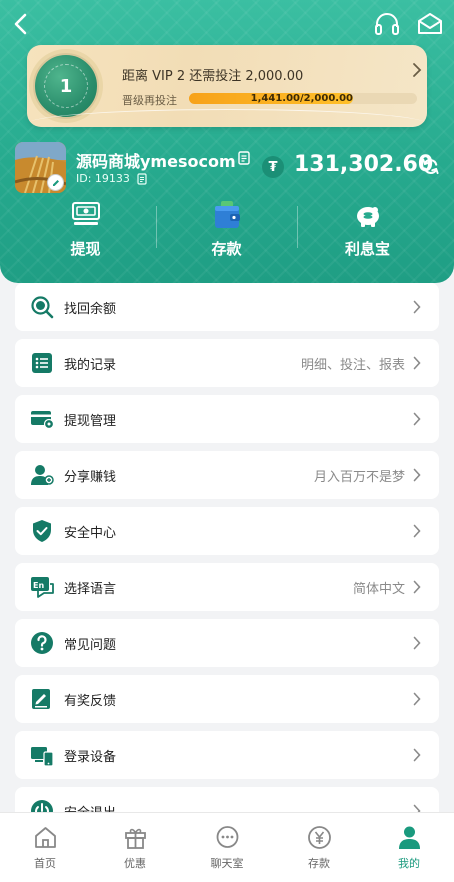 The height and width of the screenshot is (882, 454). Describe the element at coordinates (352, 365) in the screenshot. I see `menu-value: 明细、投注、报表` at that location.